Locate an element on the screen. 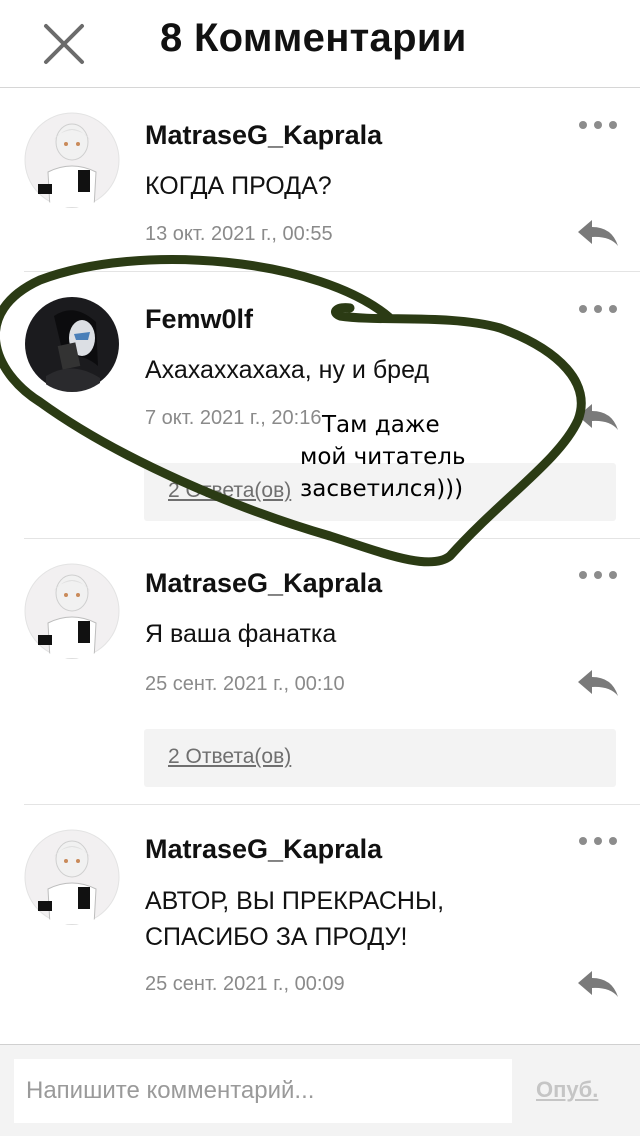 This screenshot has width=640, height=1136. publish-button: Опуб. is located at coordinates (567, 1090).